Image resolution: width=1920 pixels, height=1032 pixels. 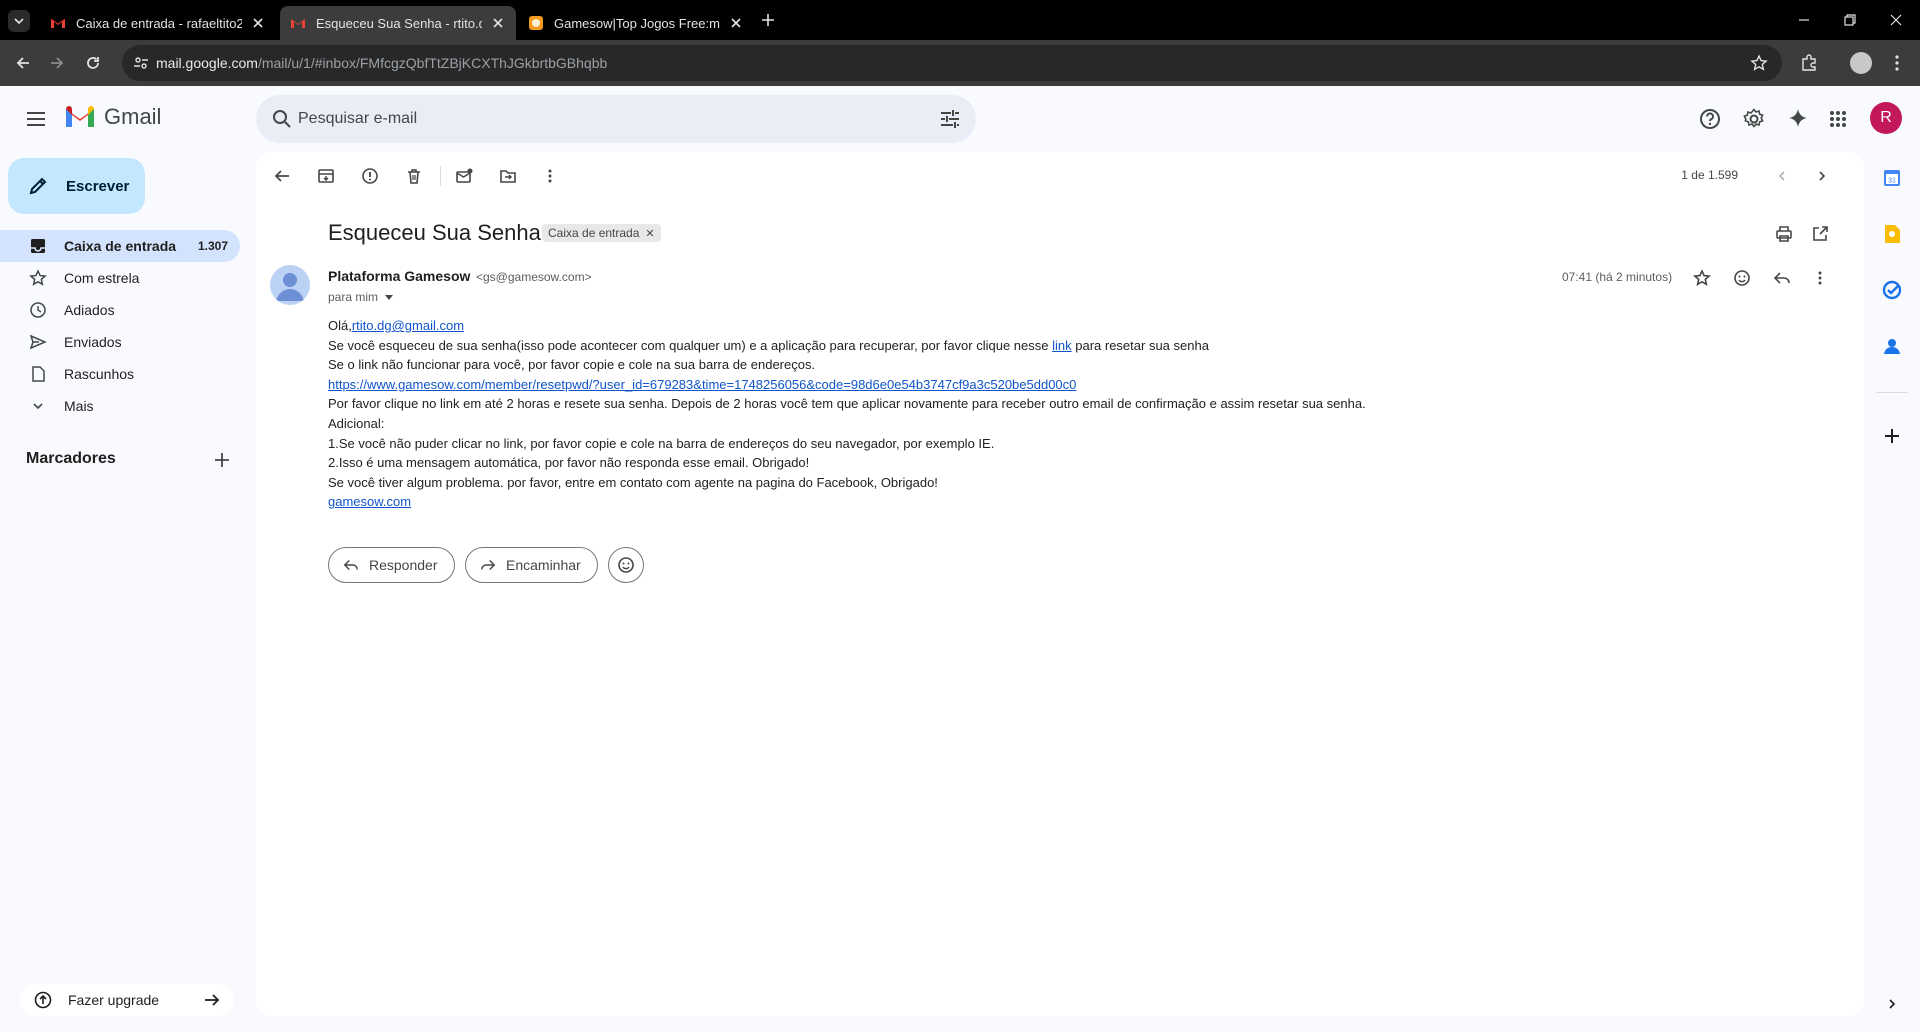 I want to click on calendar-icon: 31, so click(x=1892, y=178).